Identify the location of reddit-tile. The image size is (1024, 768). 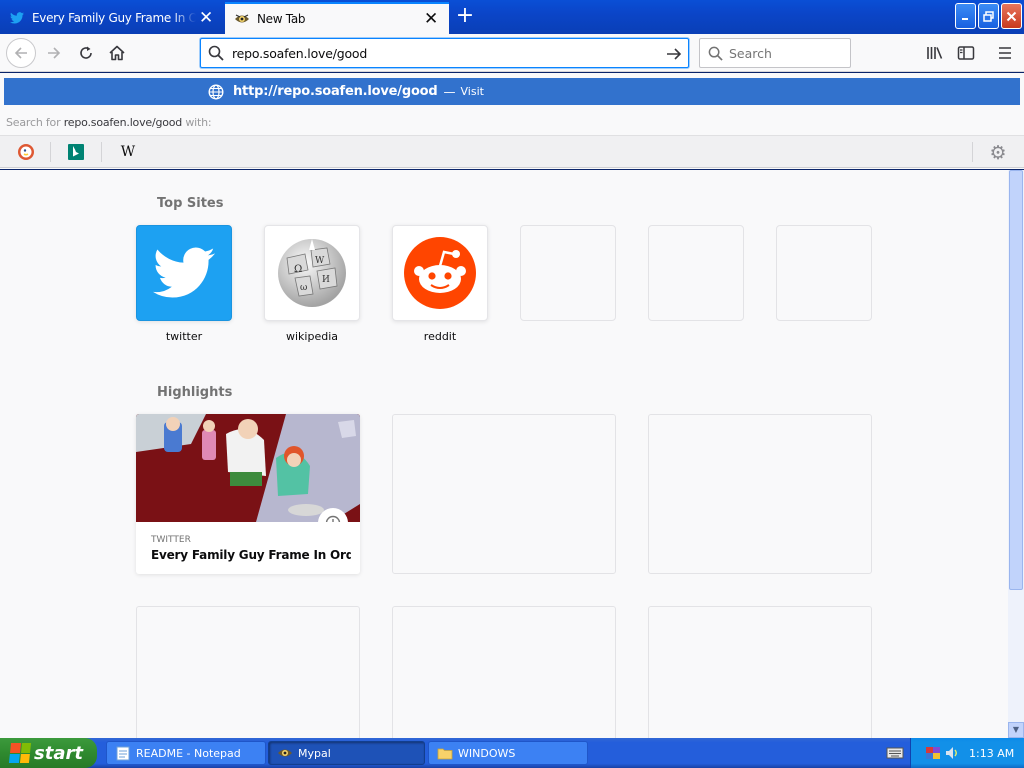
(440, 273).